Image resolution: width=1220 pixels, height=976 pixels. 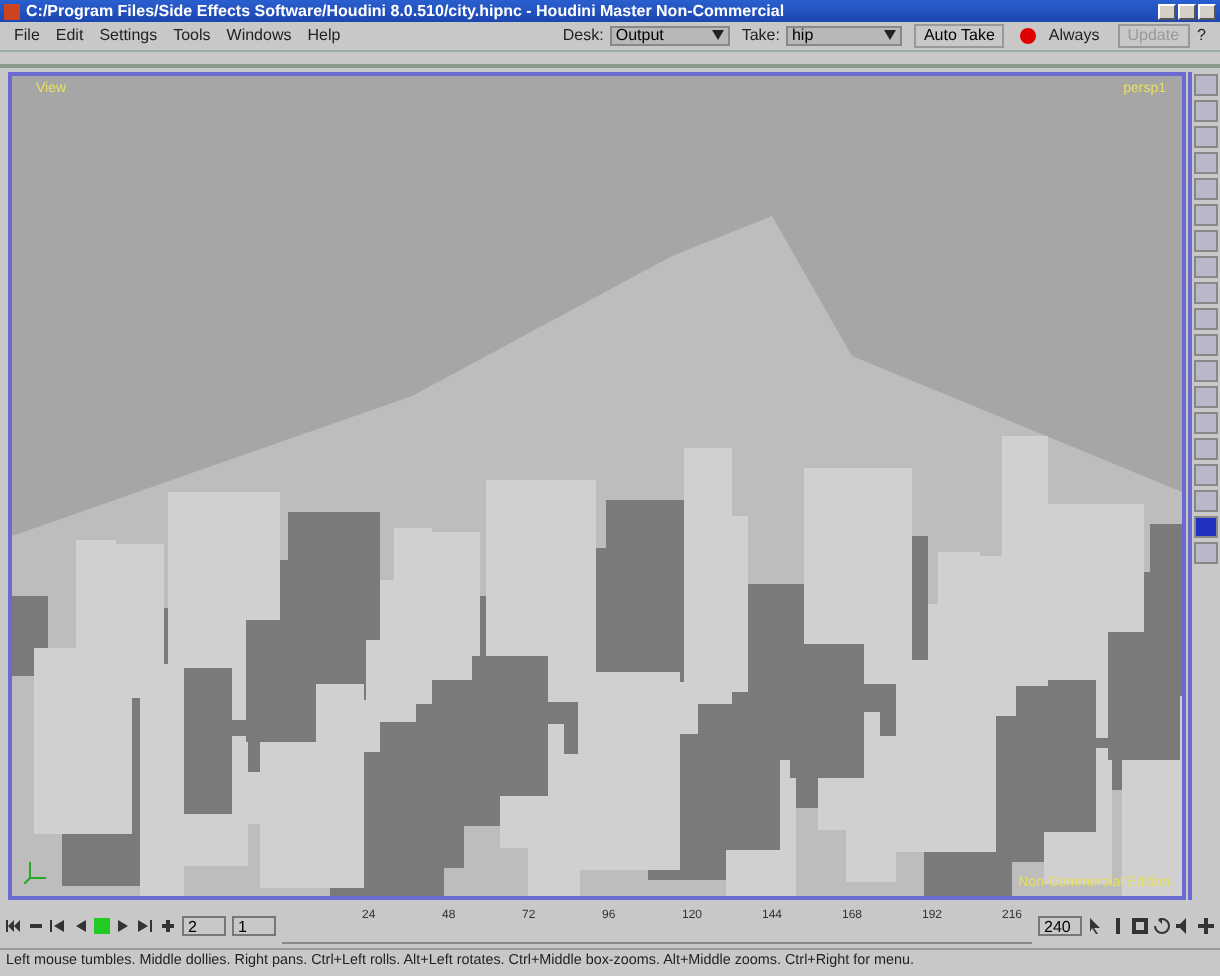 I want to click on menu-item: File, so click(x=27, y=35).